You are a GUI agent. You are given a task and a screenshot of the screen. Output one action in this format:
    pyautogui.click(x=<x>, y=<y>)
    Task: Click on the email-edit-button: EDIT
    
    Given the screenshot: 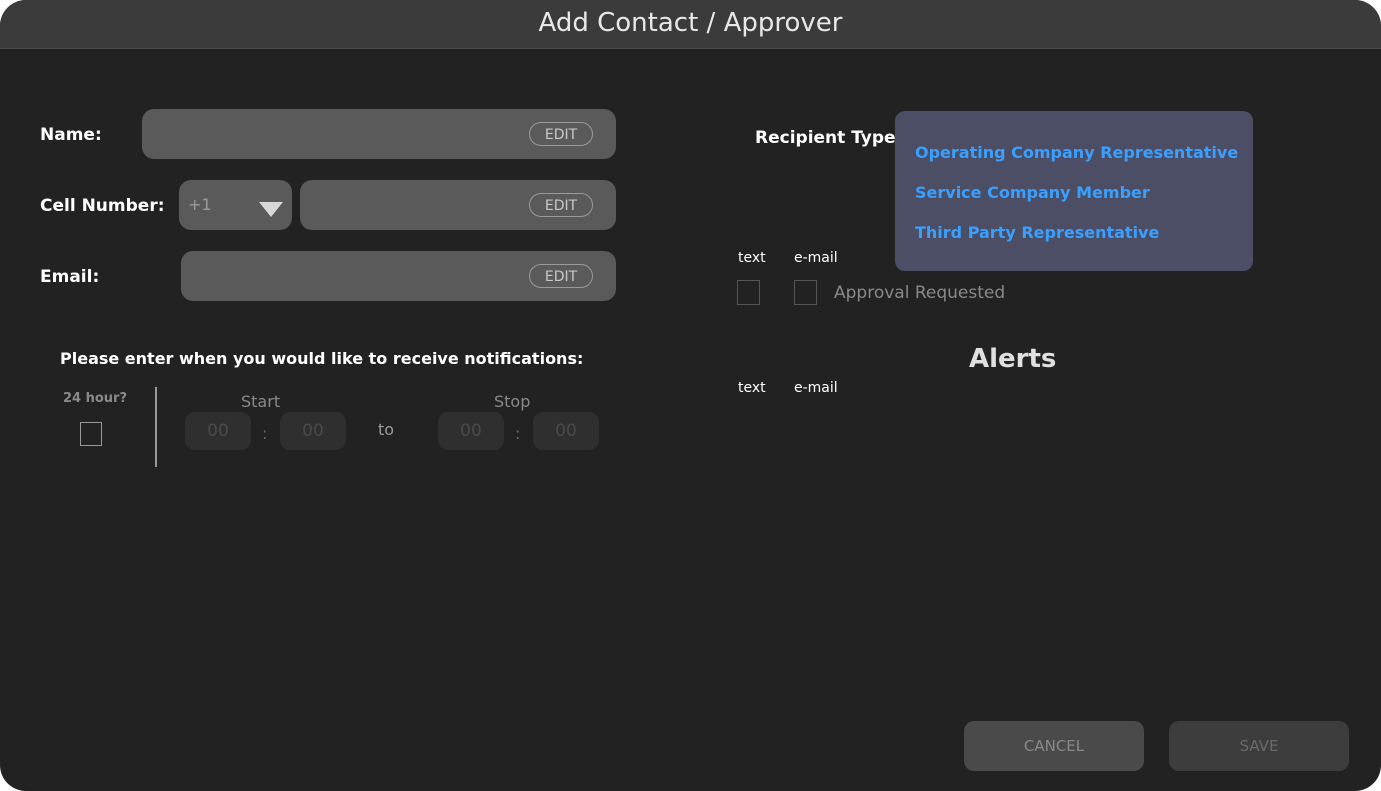 What is the action you would take?
    pyautogui.click(x=561, y=276)
    